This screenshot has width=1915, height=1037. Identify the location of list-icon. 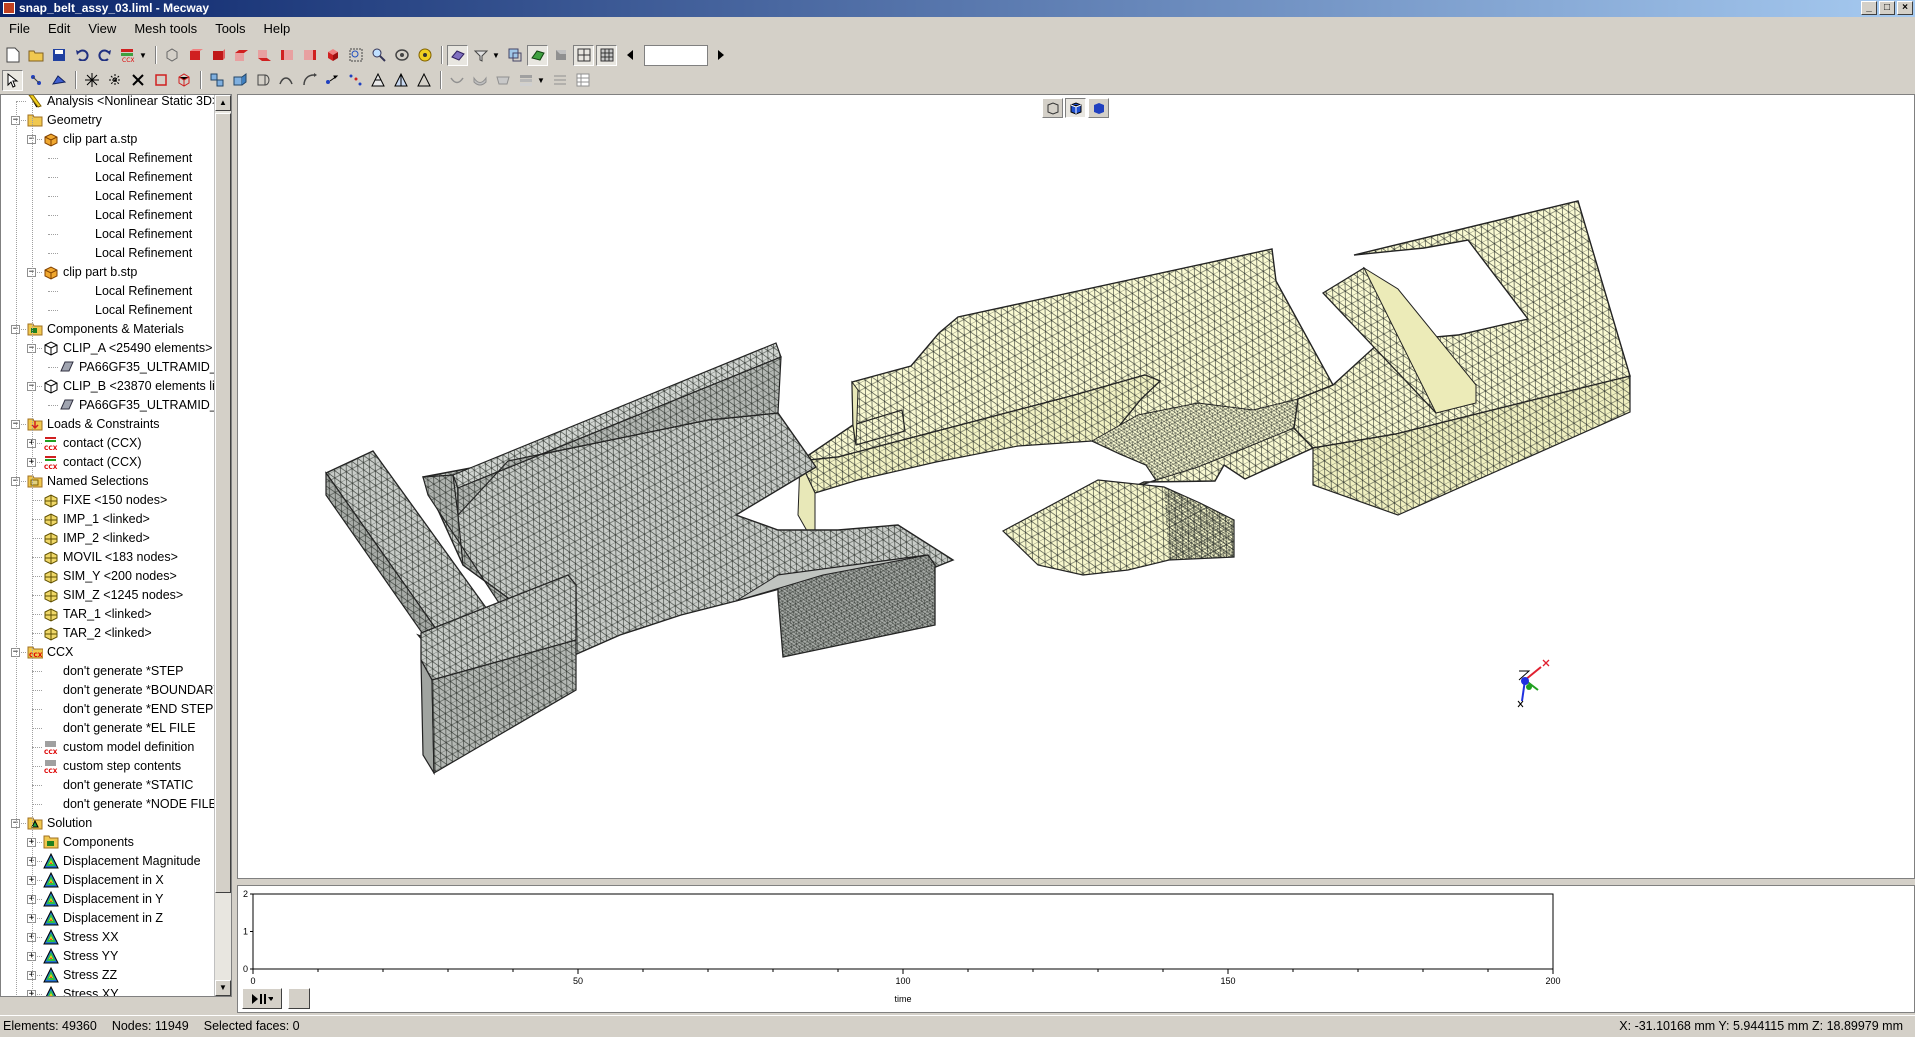
(559, 80).